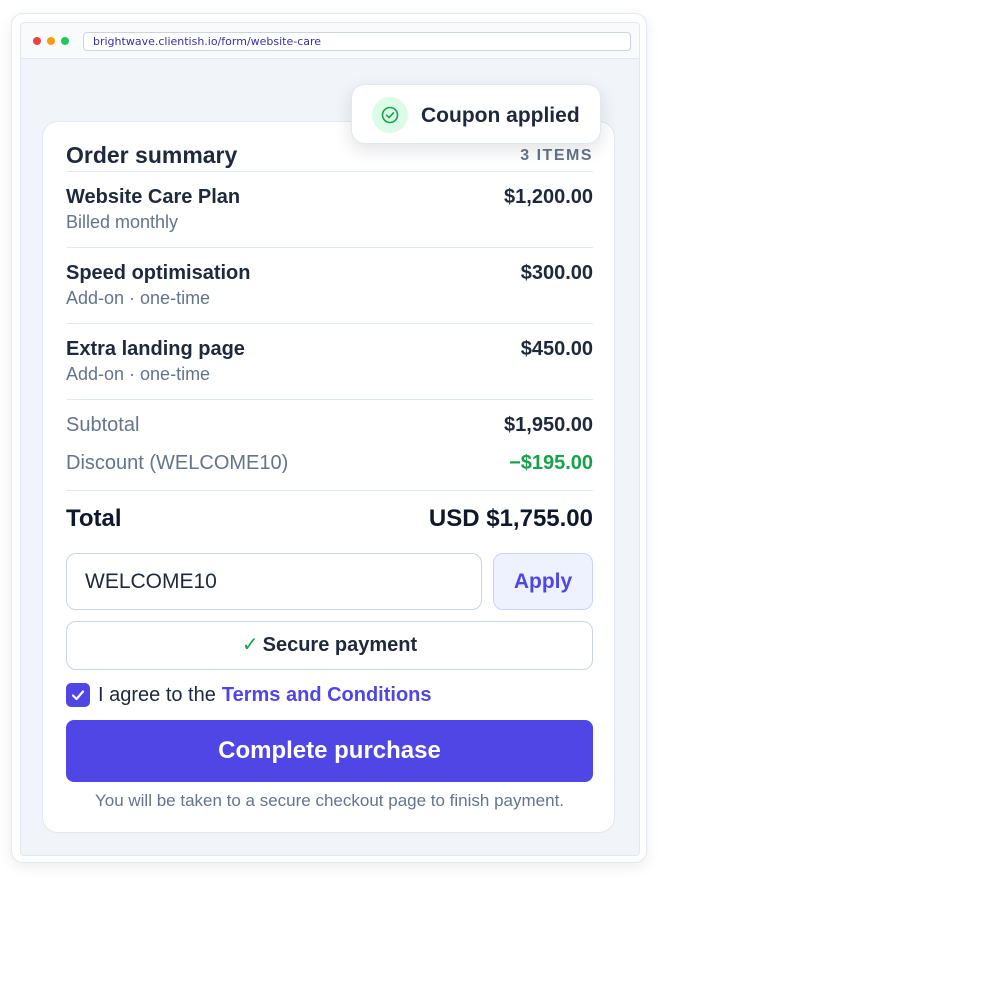 This screenshot has height=1001, width=1000. What do you see at coordinates (543, 581) in the screenshot?
I see `apply-coupon-button: Apply` at bounding box center [543, 581].